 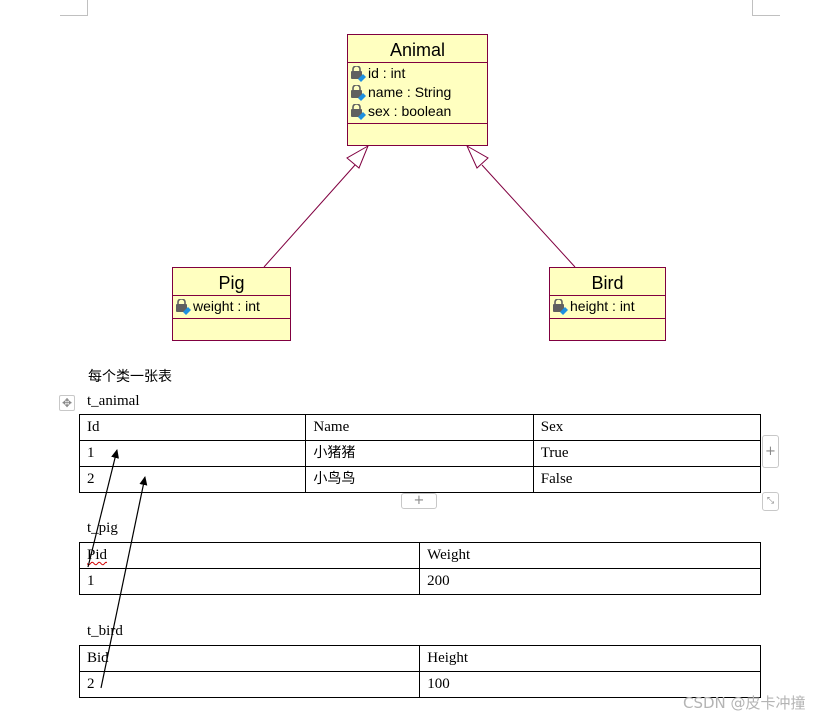 I want to click on header-cell: Pid, so click(x=249, y=555).